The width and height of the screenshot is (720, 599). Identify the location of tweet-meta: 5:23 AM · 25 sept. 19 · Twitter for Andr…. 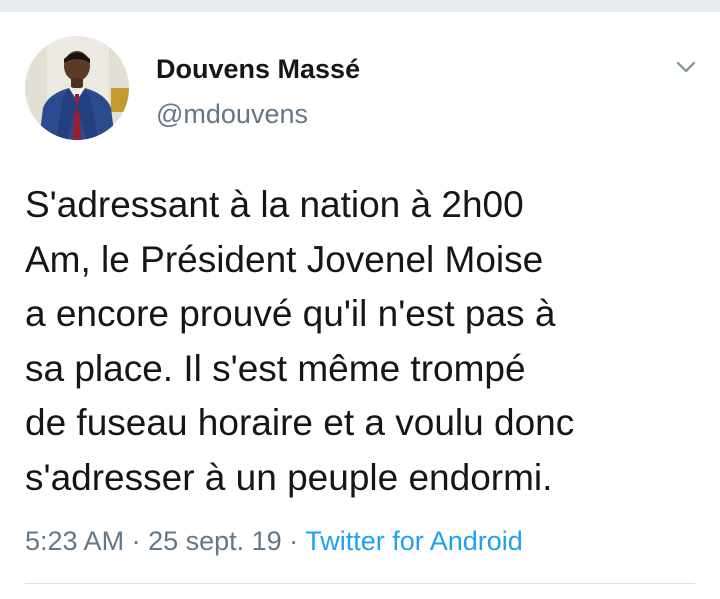
(274, 541).